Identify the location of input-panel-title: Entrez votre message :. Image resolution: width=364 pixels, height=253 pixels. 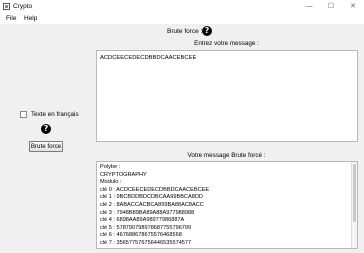
(226, 43).